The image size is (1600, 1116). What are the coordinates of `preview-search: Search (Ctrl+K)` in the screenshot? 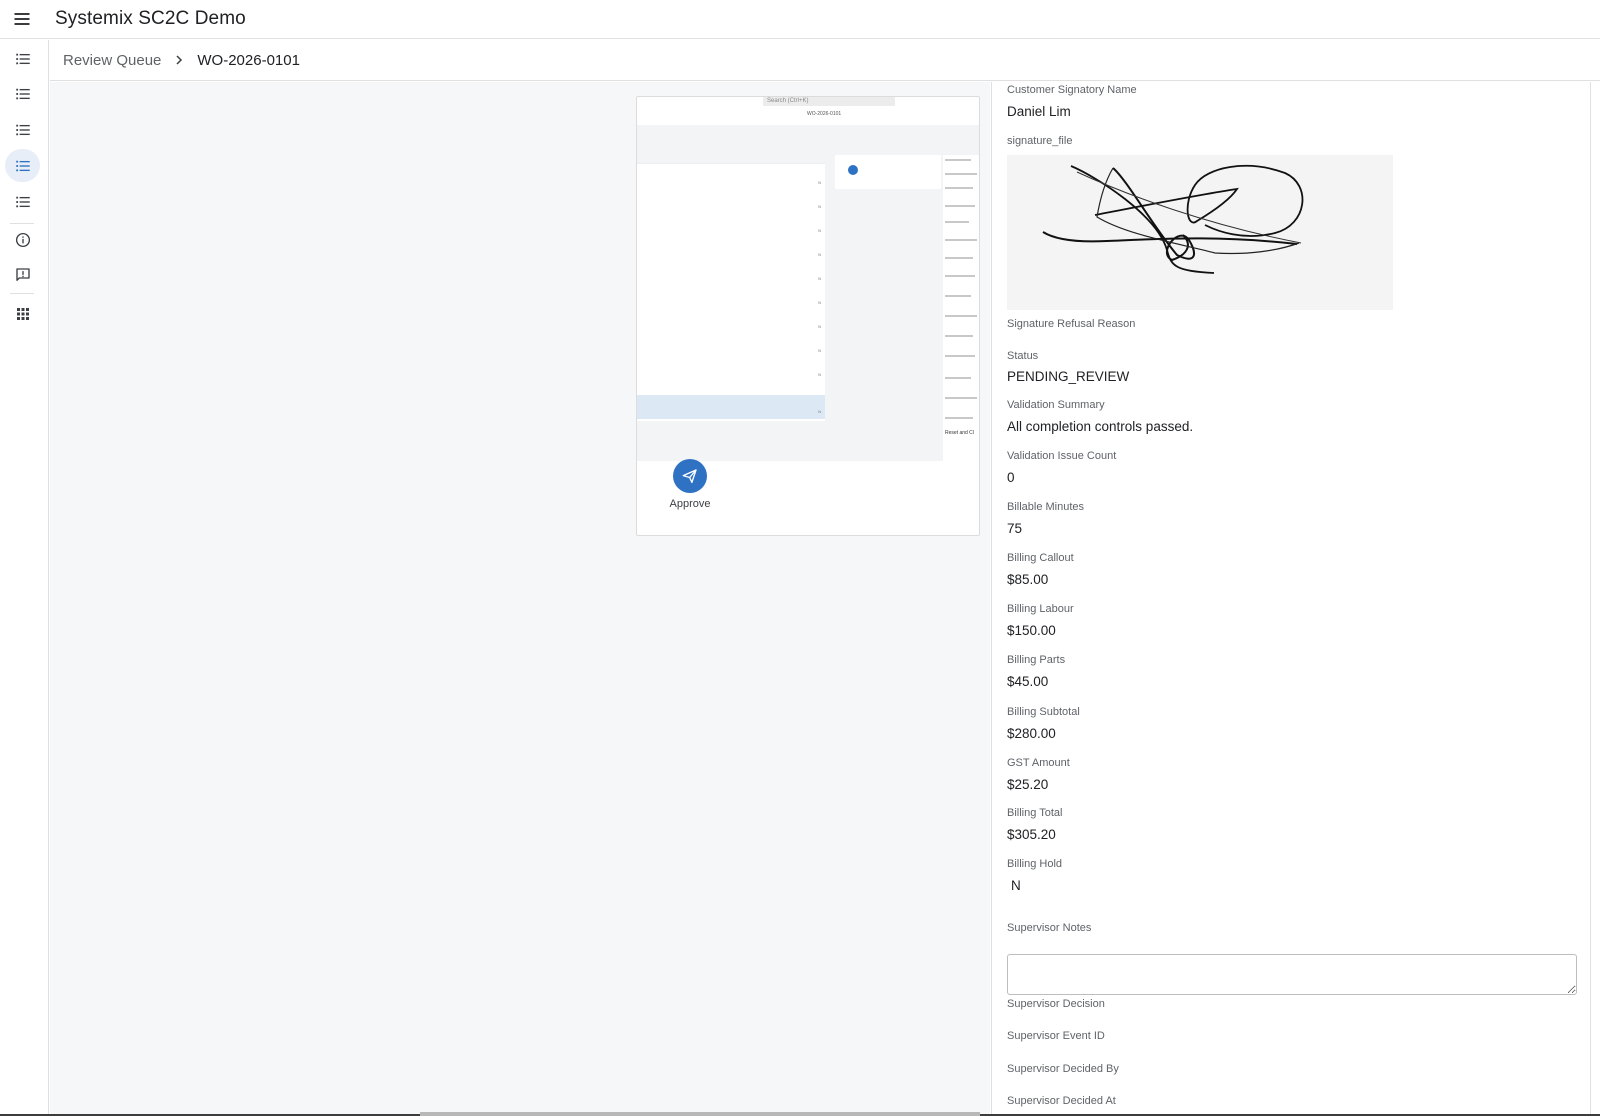 It's located at (829, 101).